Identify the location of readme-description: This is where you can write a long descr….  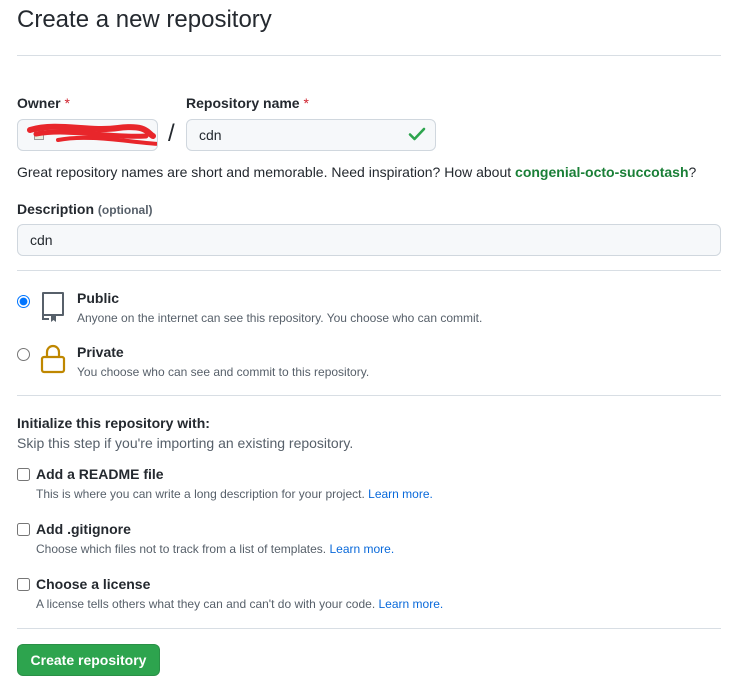
(234, 494).